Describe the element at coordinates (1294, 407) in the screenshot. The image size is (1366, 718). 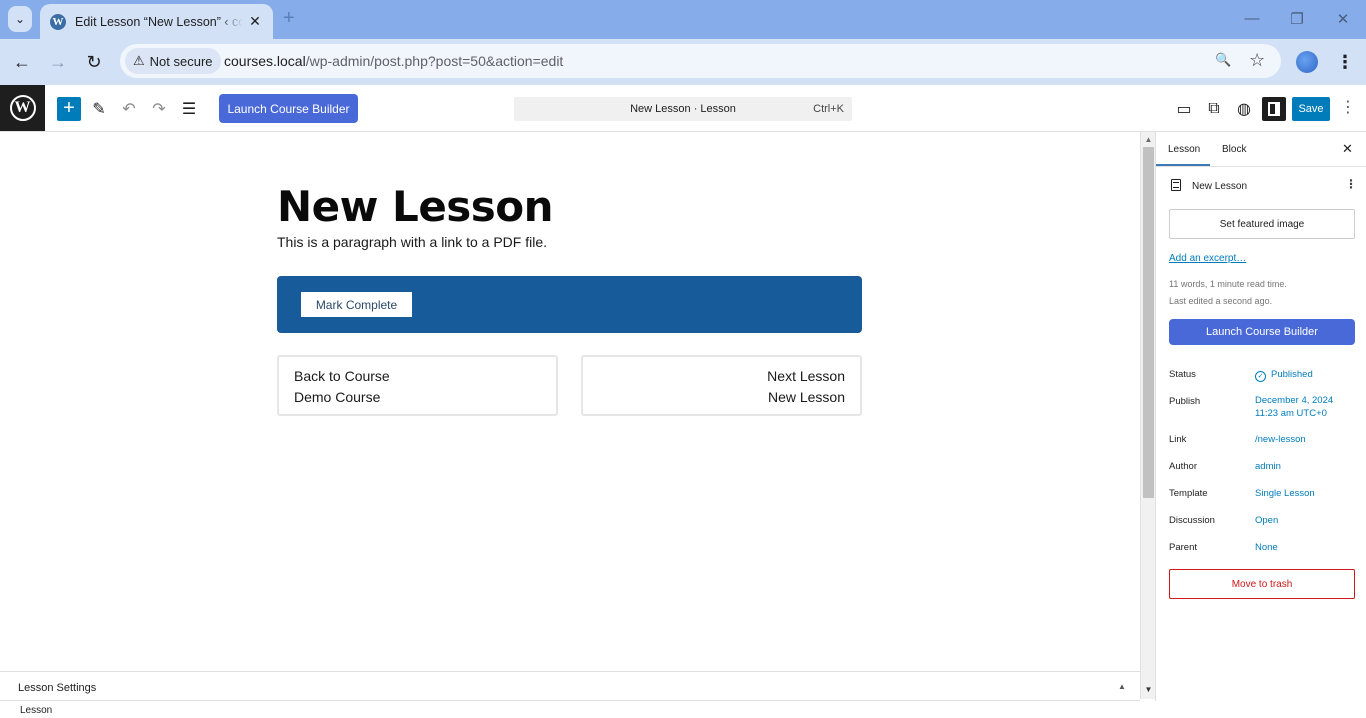
I see `publish-date-value: December 4, 2024 11:23 am UTC+0` at that location.